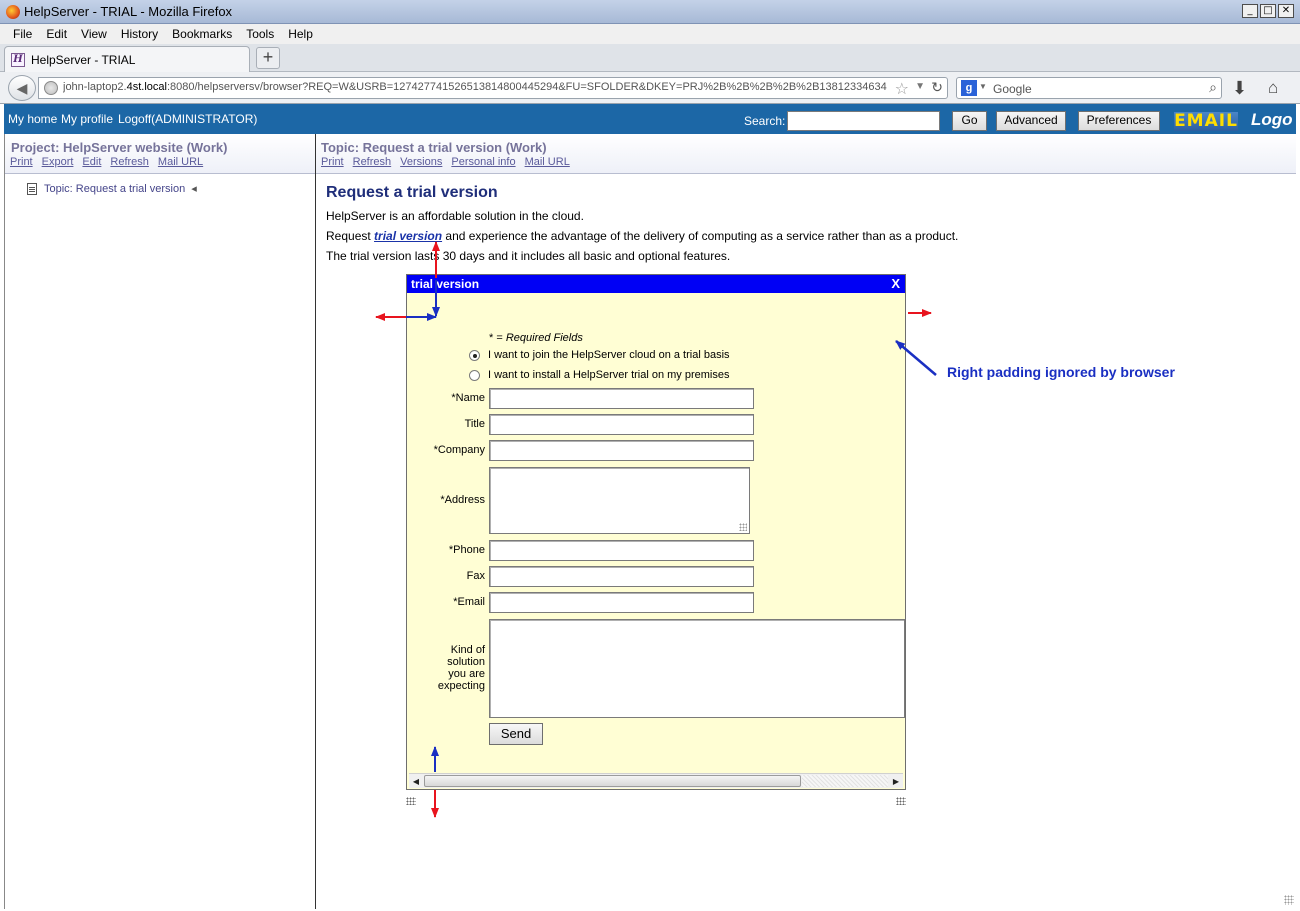 Image resolution: width=1300 pixels, height=911 pixels. I want to click on menu-tools: Tools, so click(260, 34).